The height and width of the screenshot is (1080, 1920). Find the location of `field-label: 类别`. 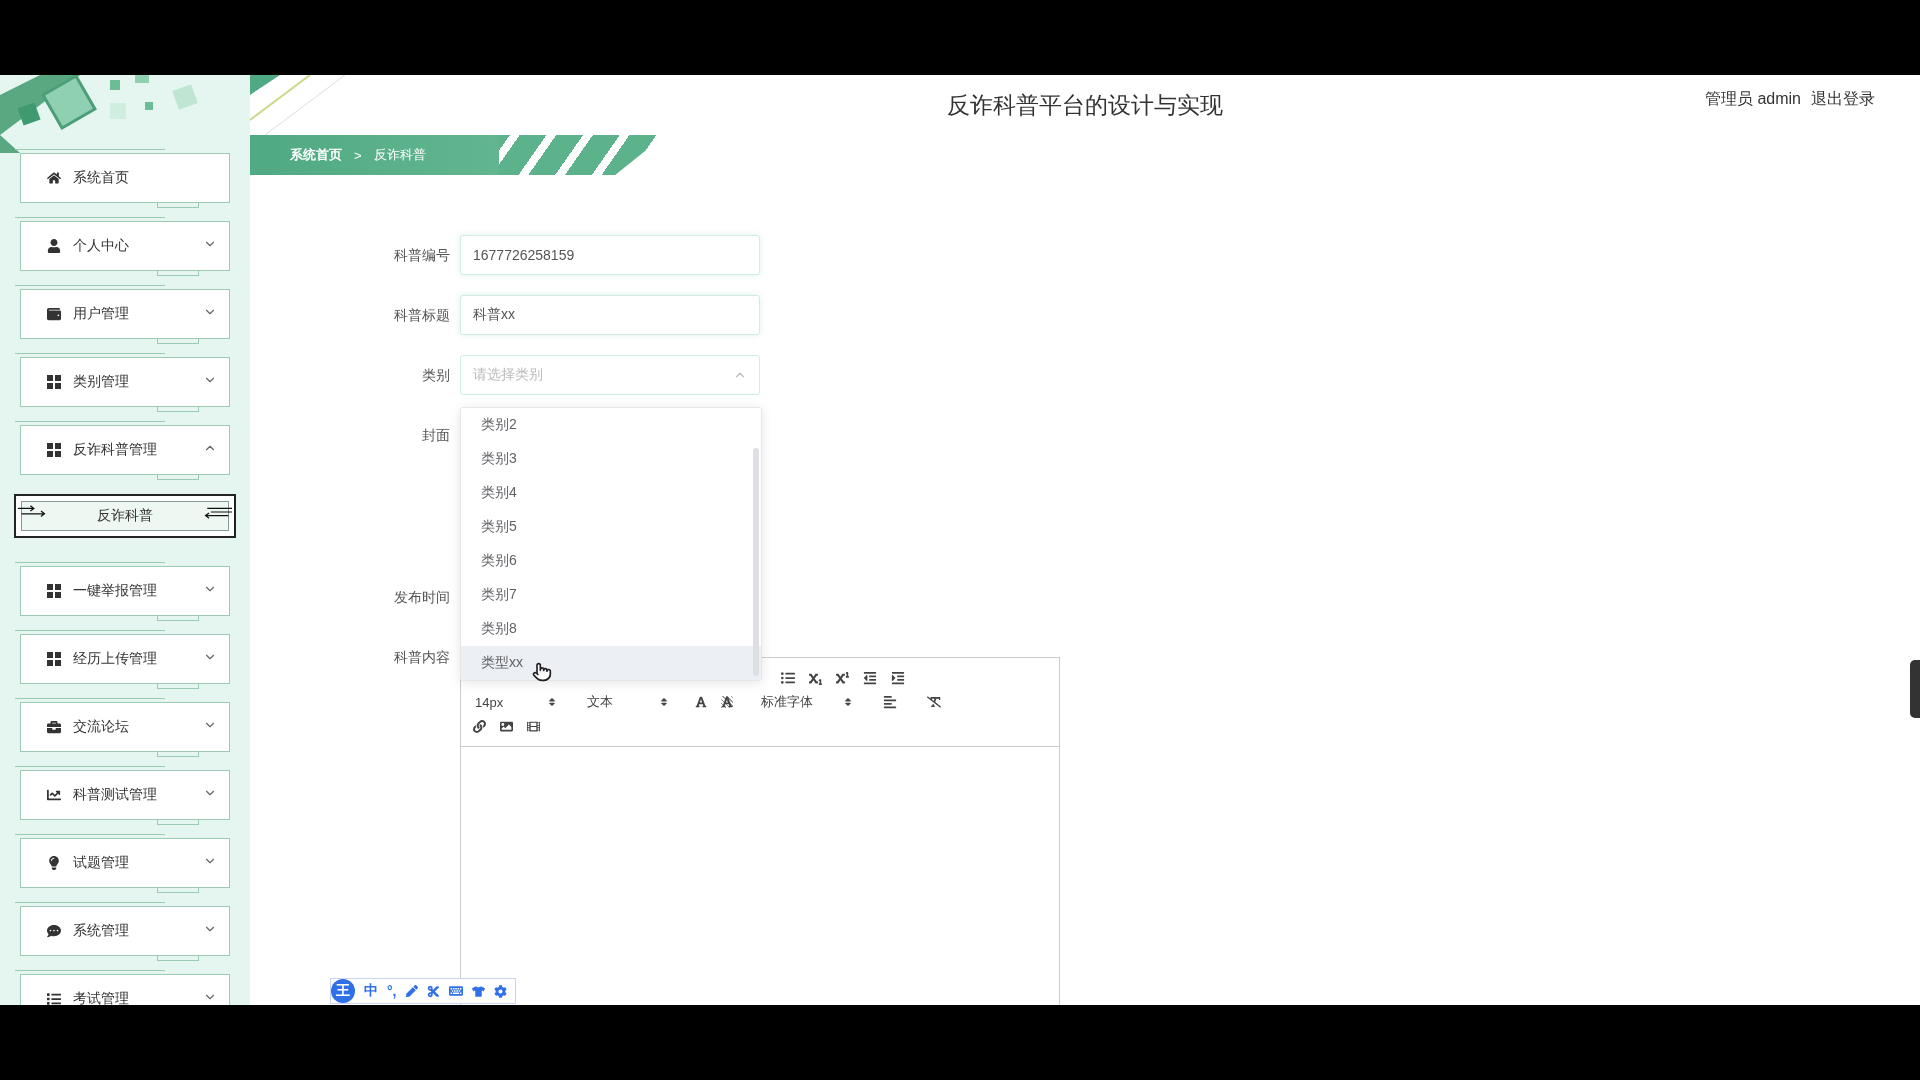

field-label: 类别 is located at coordinates (435, 375).